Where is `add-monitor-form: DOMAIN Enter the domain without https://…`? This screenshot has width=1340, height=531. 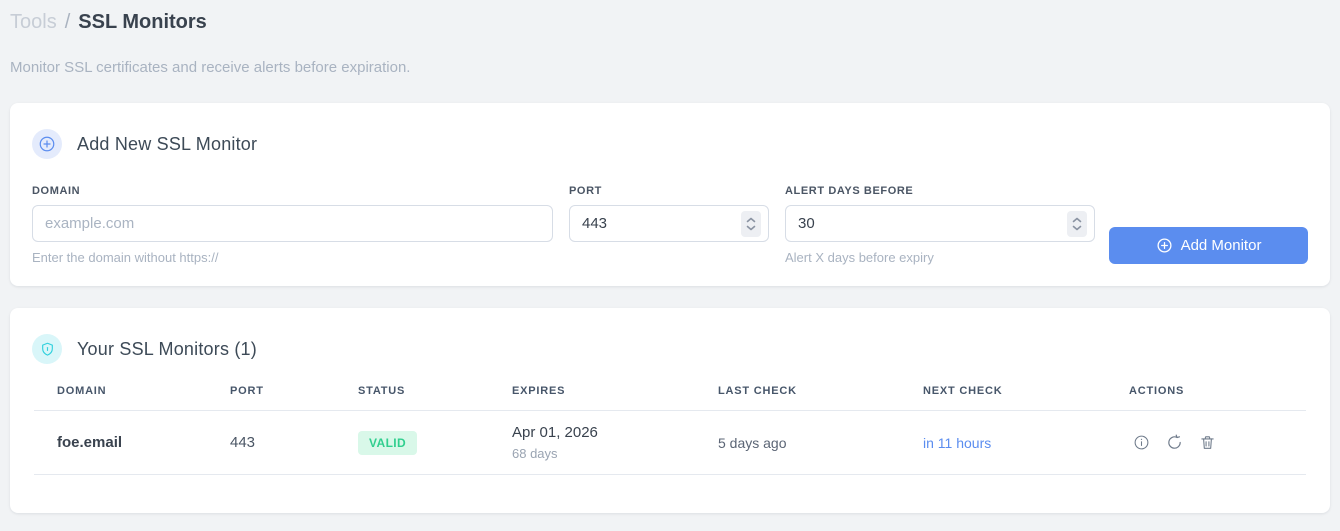 add-monitor-form: DOMAIN Enter the domain without https://… is located at coordinates (670, 225).